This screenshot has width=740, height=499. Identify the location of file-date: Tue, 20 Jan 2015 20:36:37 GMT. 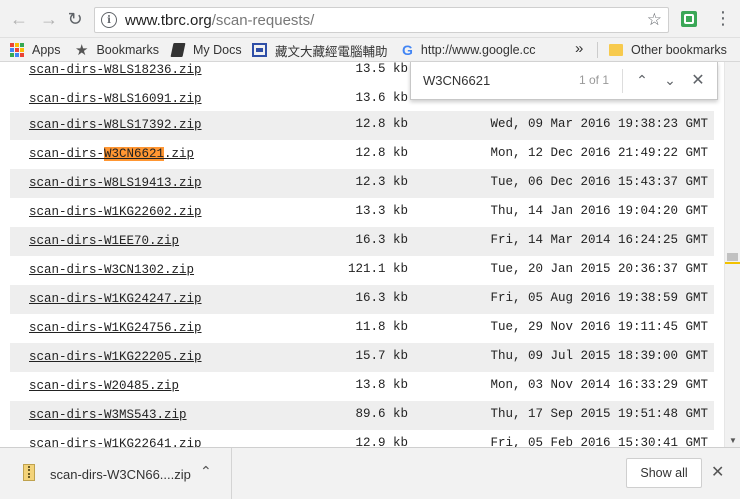
(599, 269).